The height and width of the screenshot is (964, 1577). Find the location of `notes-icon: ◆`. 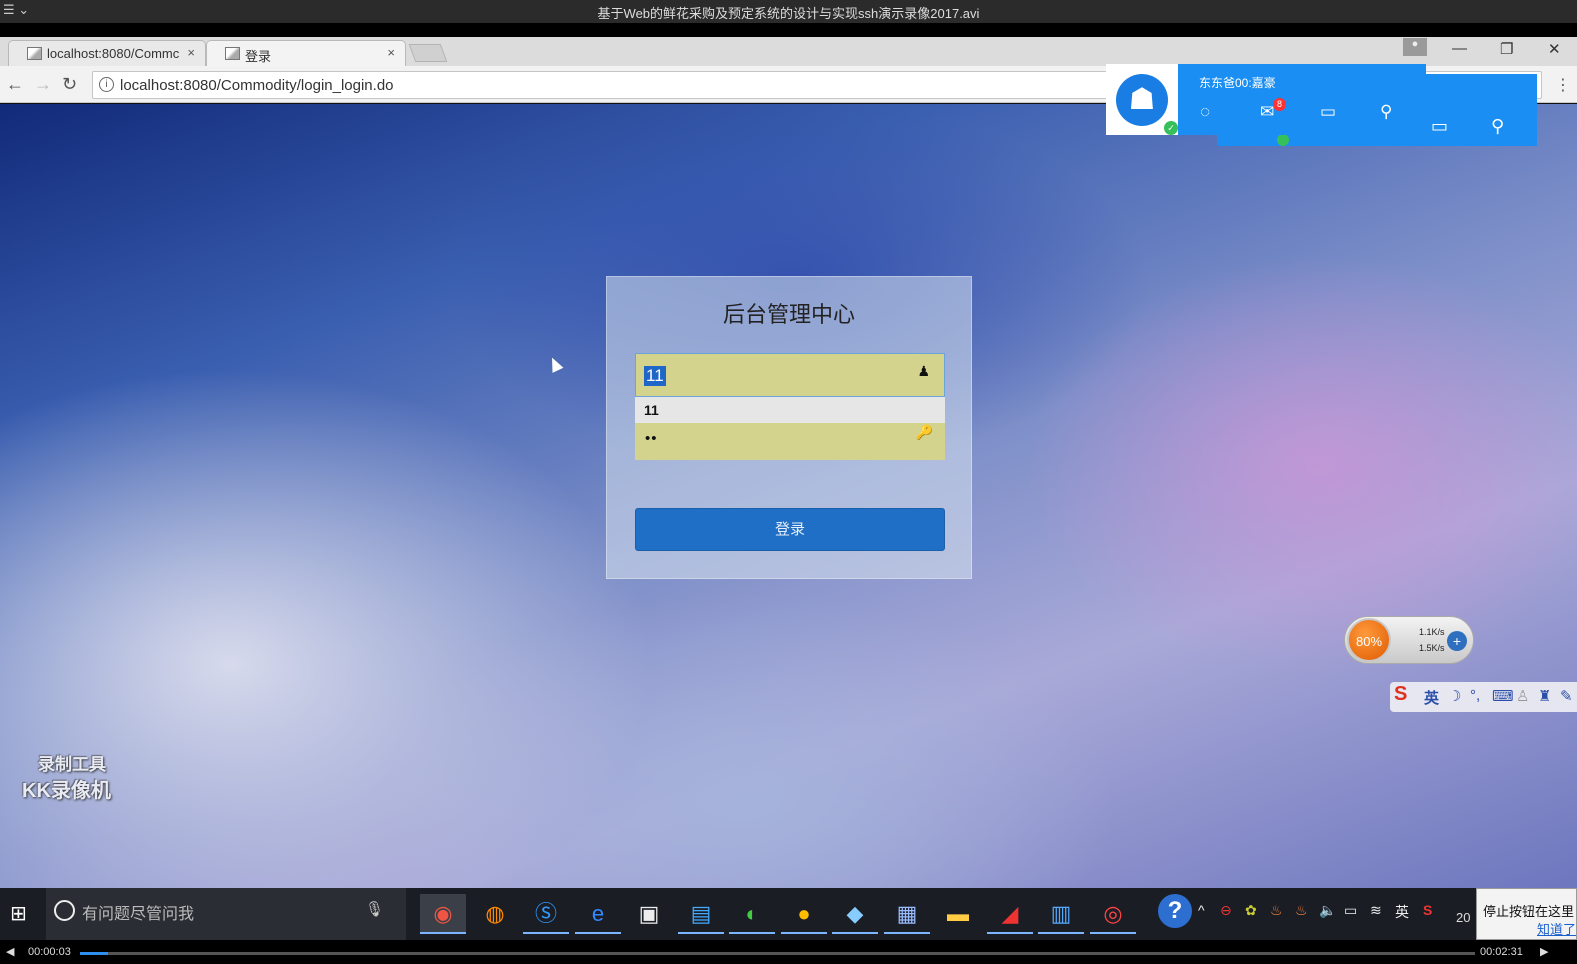

notes-icon: ◆ is located at coordinates (855, 914).